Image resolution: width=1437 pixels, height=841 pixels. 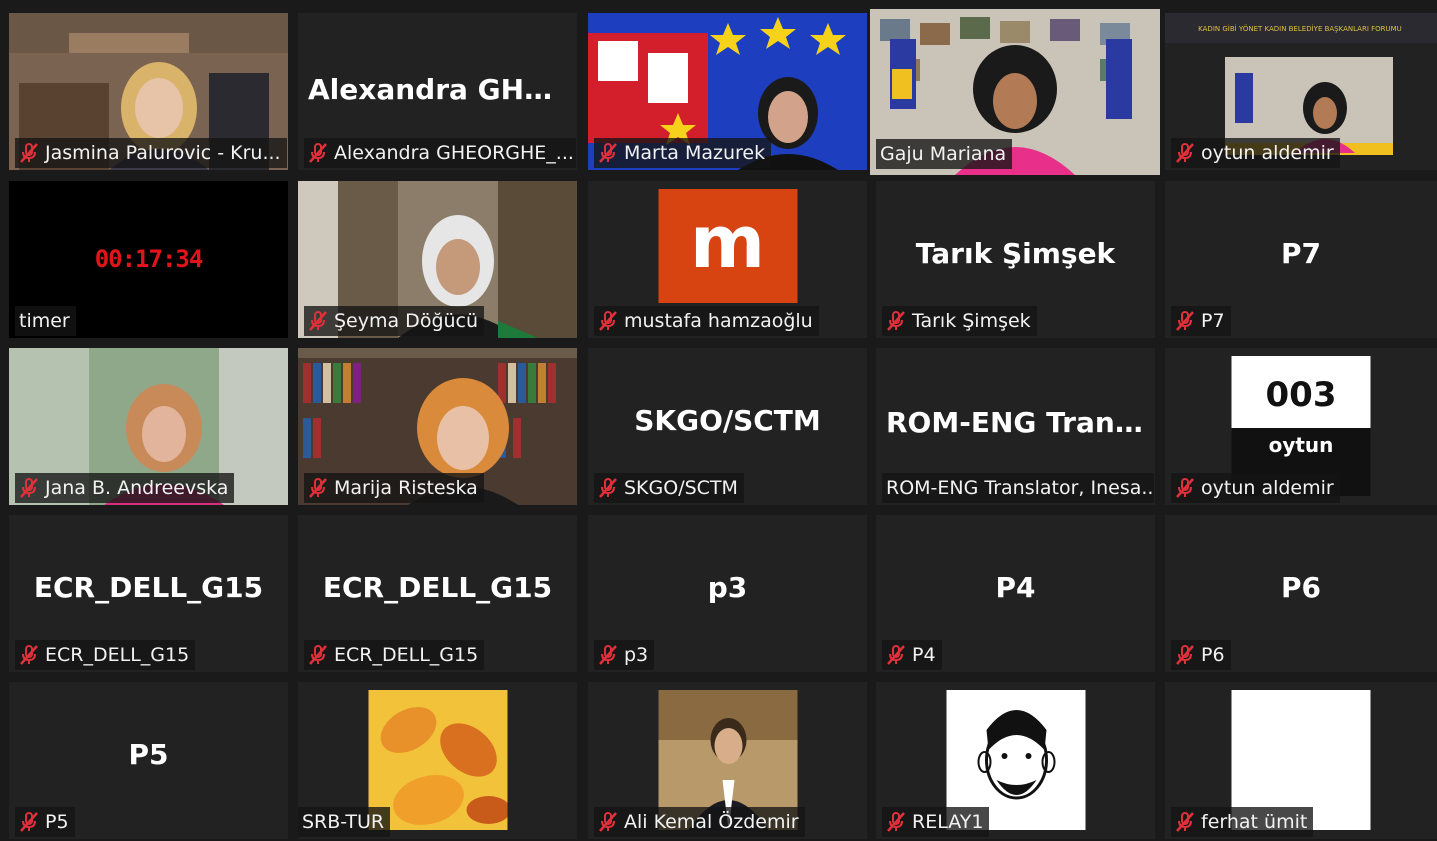 I want to click on participant-name: Marija Risteska, so click(x=406, y=488).